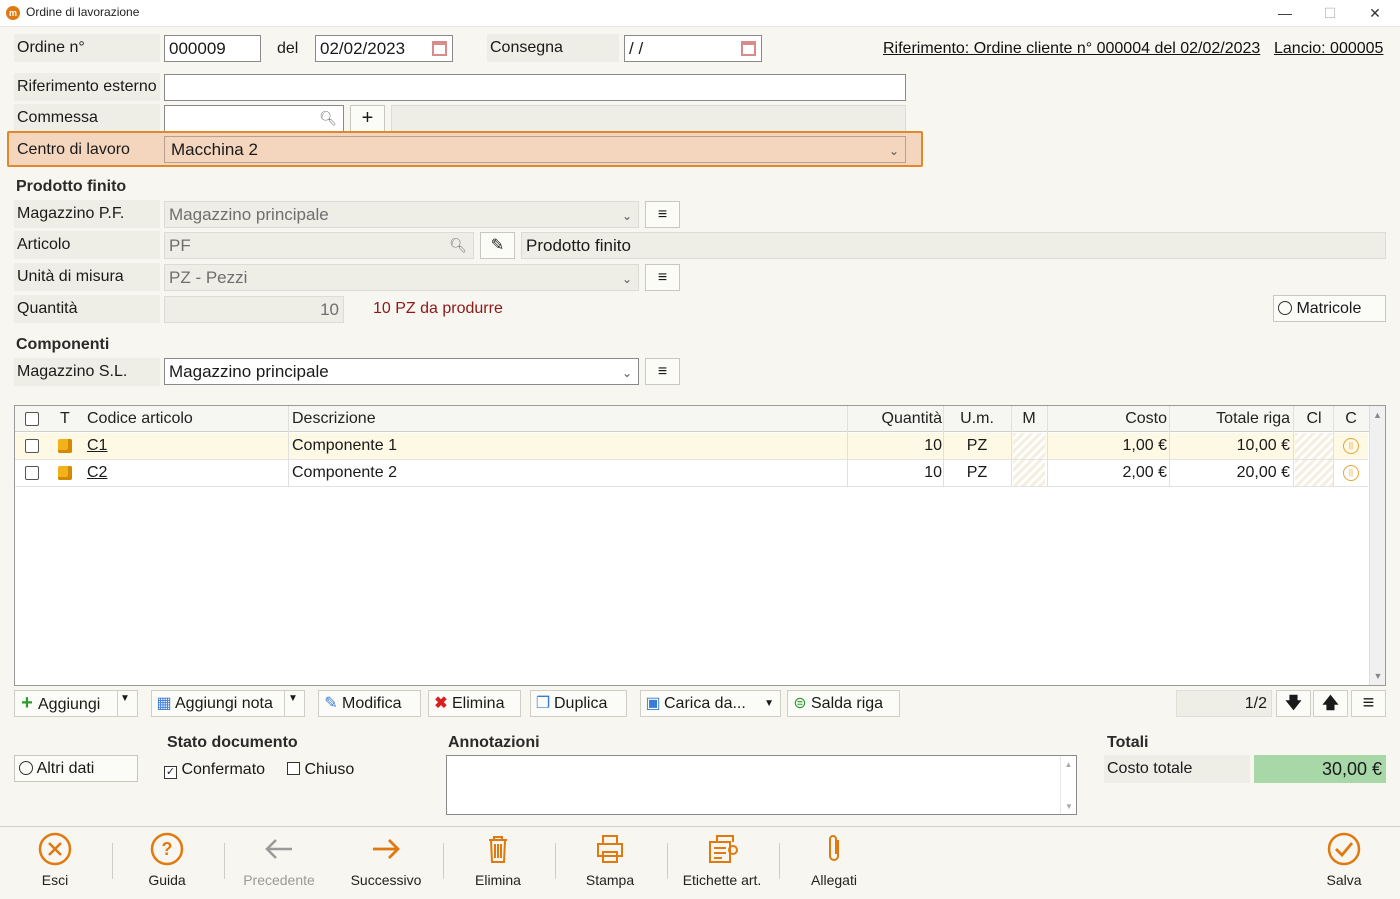 This screenshot has width=1400, height=899. I want to click on aggiungi-nota-button: ▦ Aggiungi nota, so click(228, 703).